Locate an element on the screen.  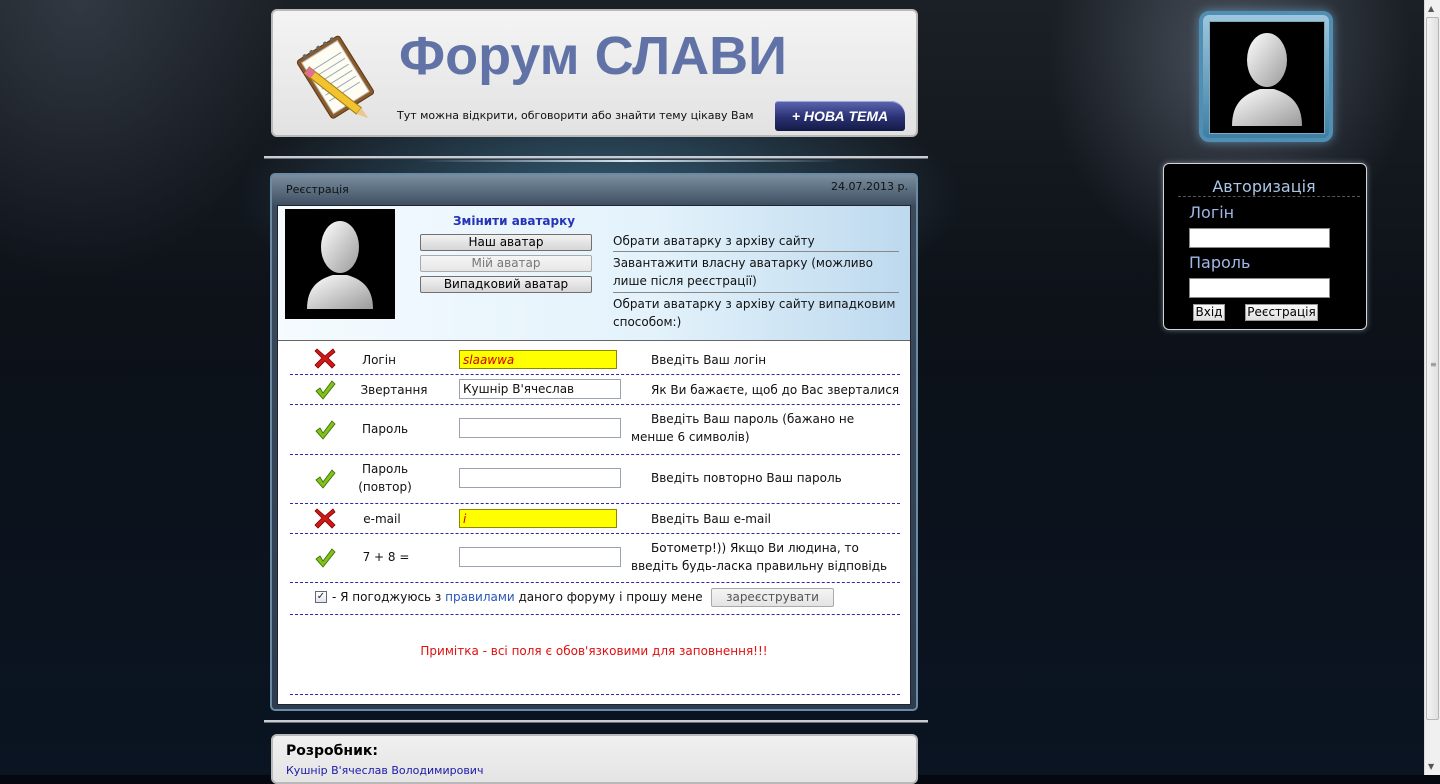
password-repeat-input is located at coordinates (540, 478).